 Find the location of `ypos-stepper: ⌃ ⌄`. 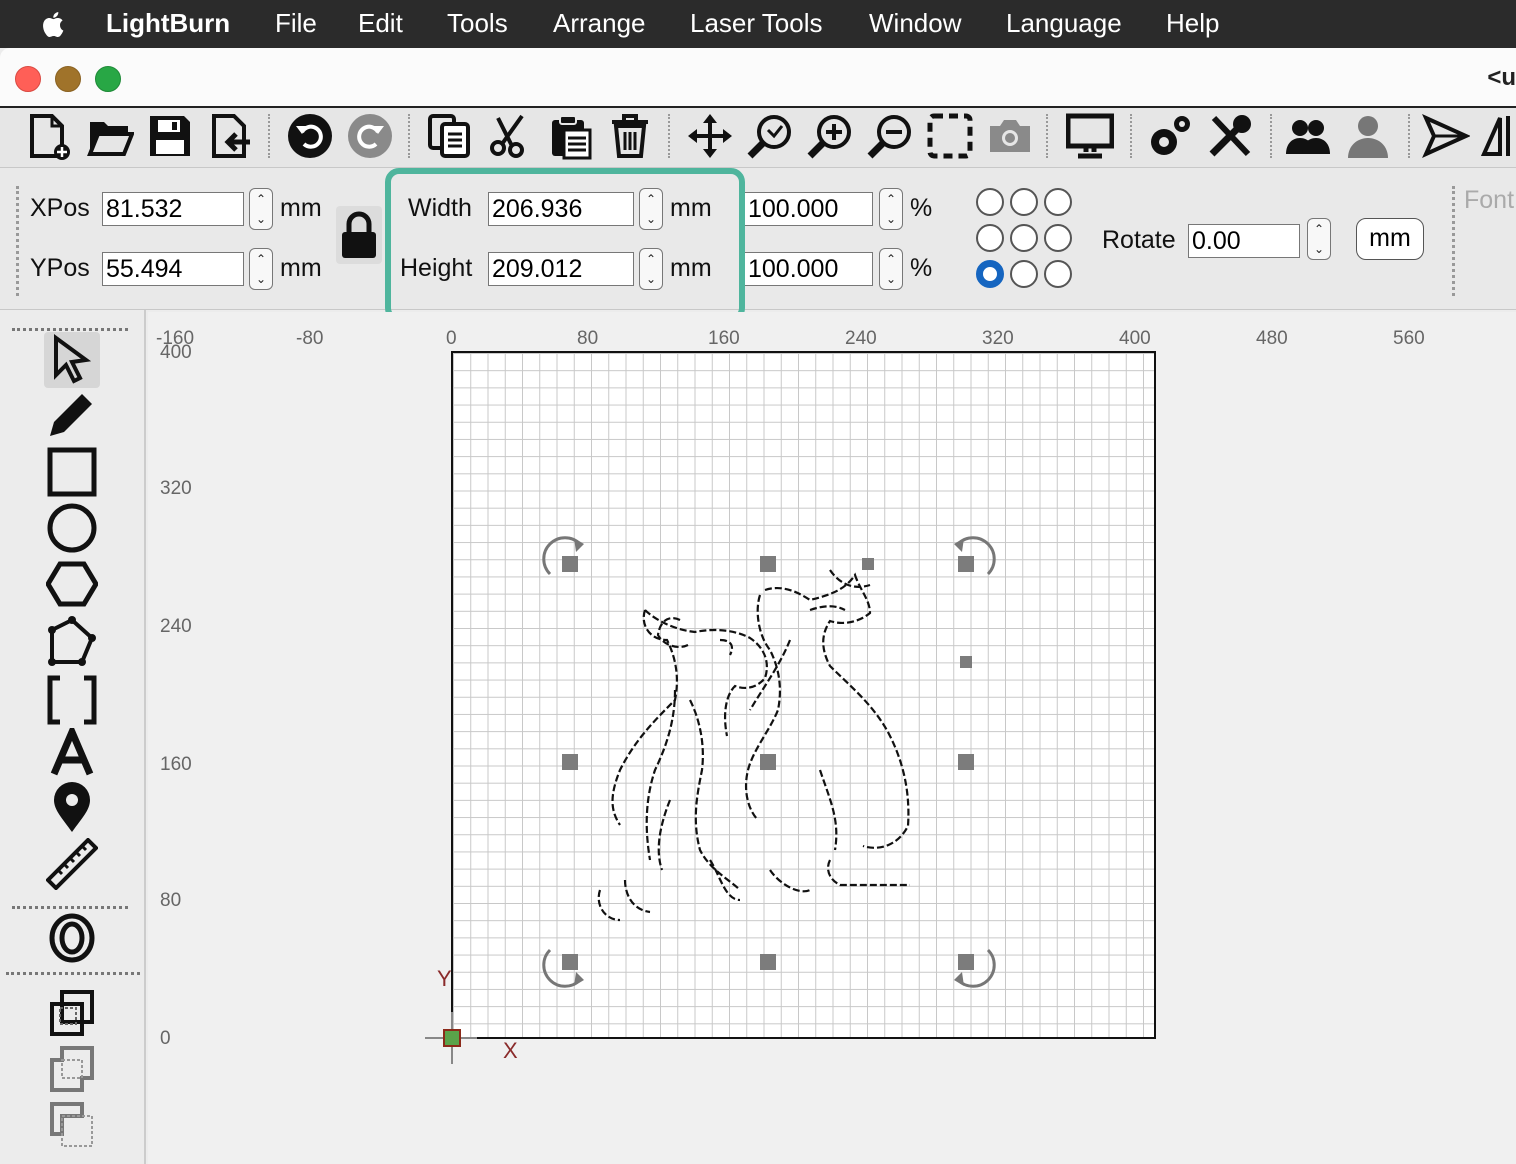

ypos-stepper: ⌃ ⌄ is located at coordinates (261, 269).